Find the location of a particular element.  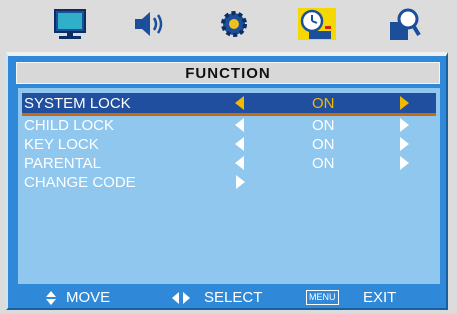

menu-row-change-code: CHANGE CODE is located at coordinates (229, 182).